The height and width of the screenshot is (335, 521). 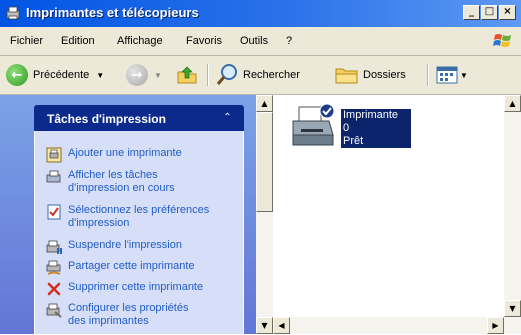 I want to click on folders-icon, so click(x=346, y=76).